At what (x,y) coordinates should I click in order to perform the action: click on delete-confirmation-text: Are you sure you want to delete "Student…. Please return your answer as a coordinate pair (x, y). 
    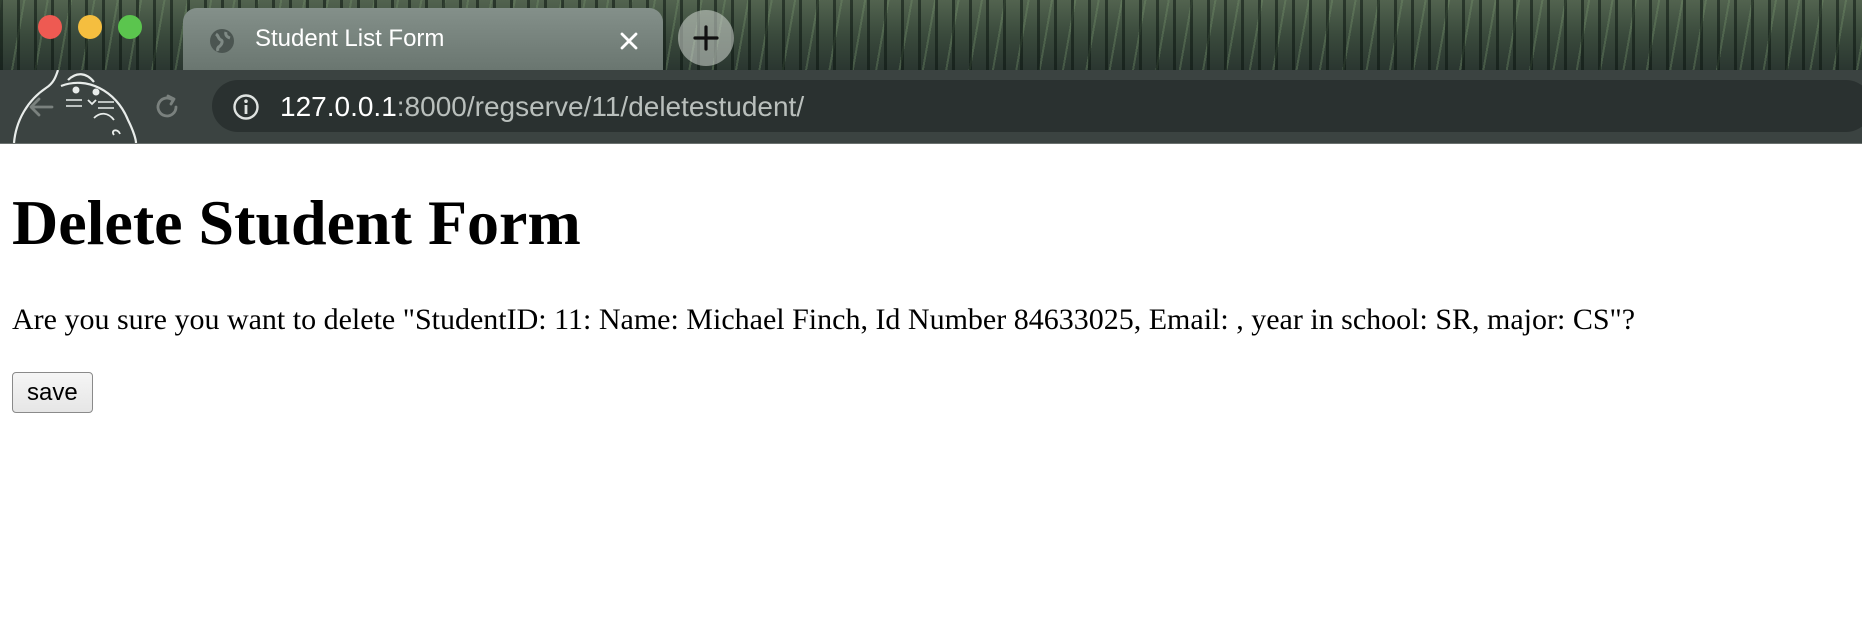
    Looking at the image, I should click on (824, 319).